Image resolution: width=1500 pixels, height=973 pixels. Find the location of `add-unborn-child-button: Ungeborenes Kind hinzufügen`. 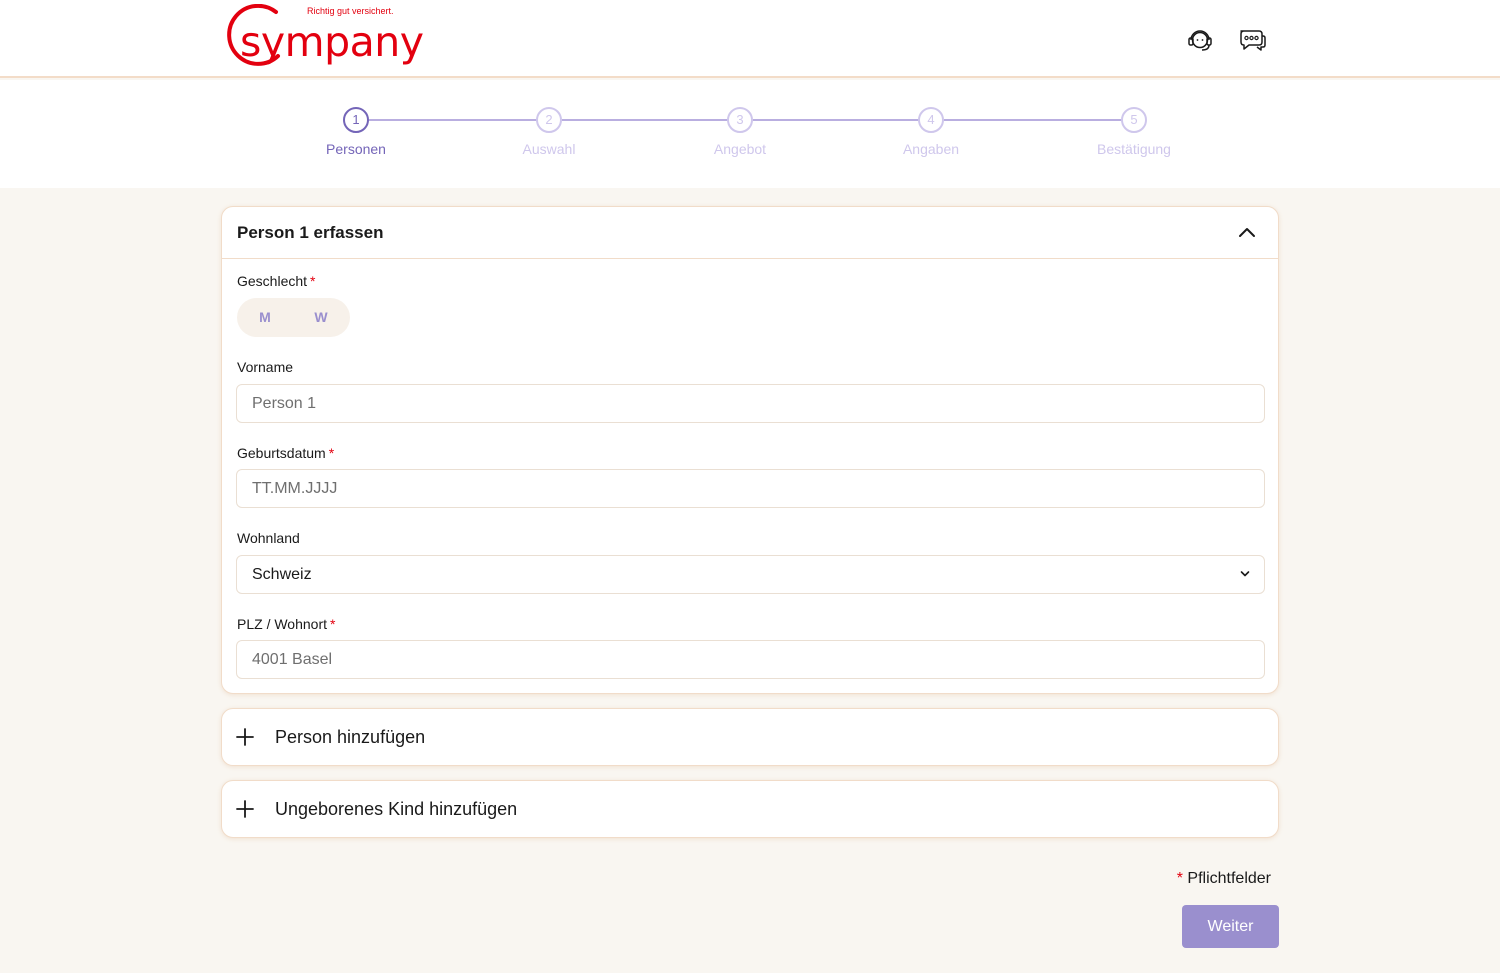

add-unborn-child-button: Ungeborenes Kind hinzufügen is located at coordinates (750, 809).